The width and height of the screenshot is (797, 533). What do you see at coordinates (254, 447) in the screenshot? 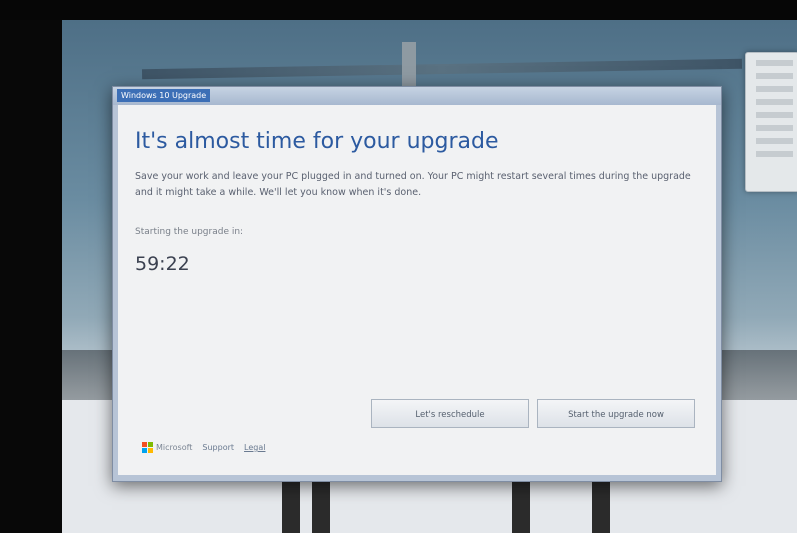
I see `legal-link: Legal` at bounding box center [254, 447].